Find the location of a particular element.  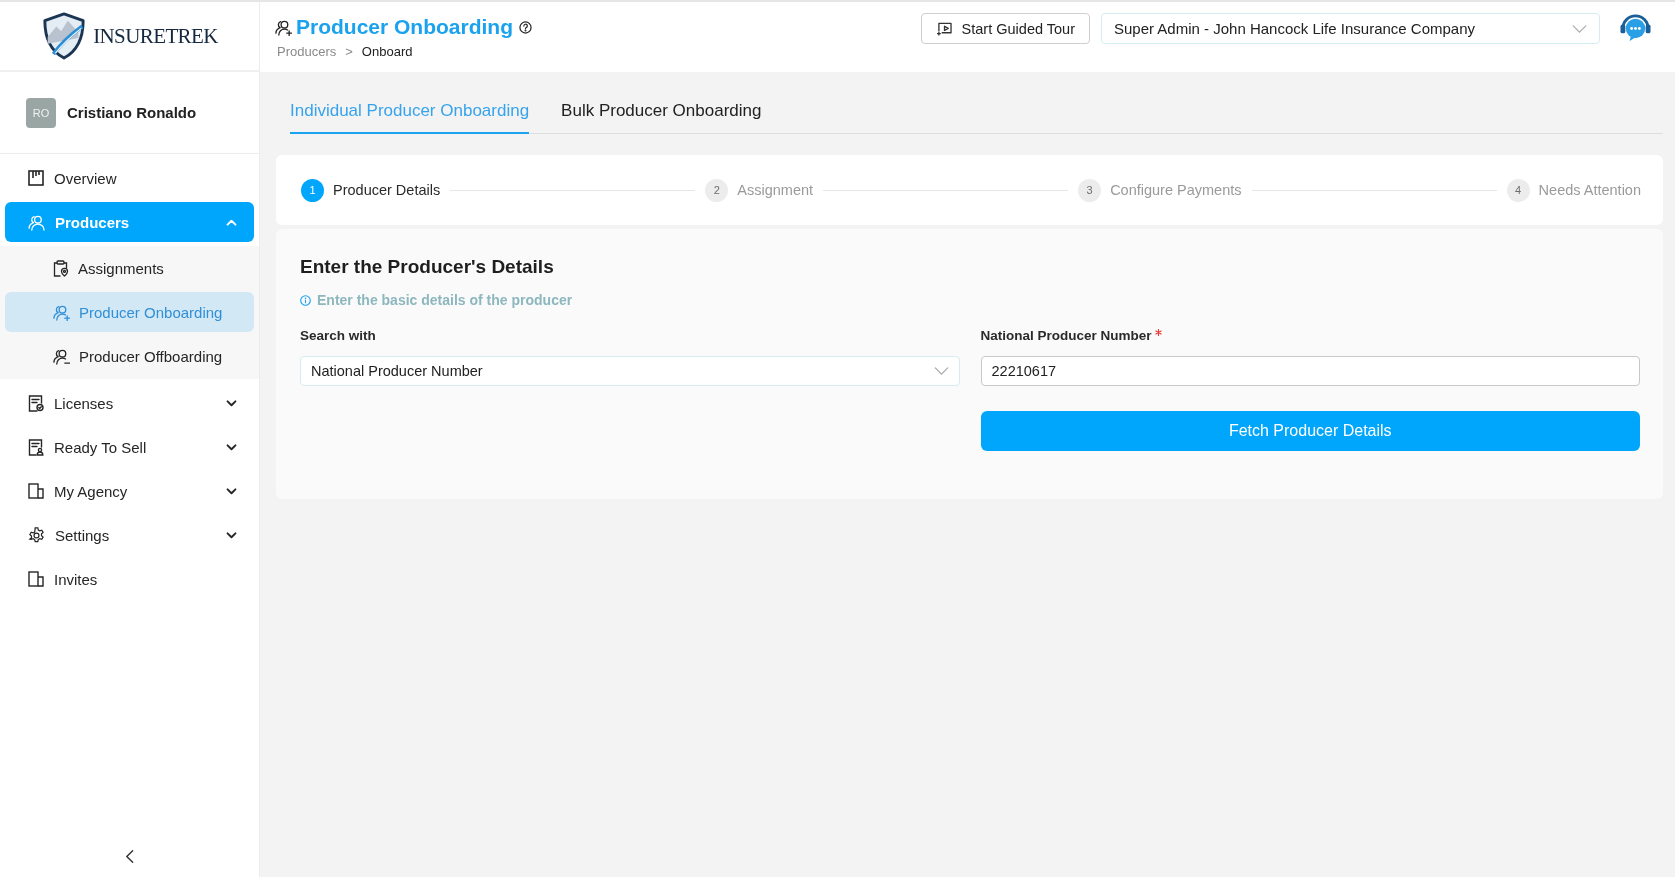

step-label: Needs Attention is located at coordinates (1589, 190).